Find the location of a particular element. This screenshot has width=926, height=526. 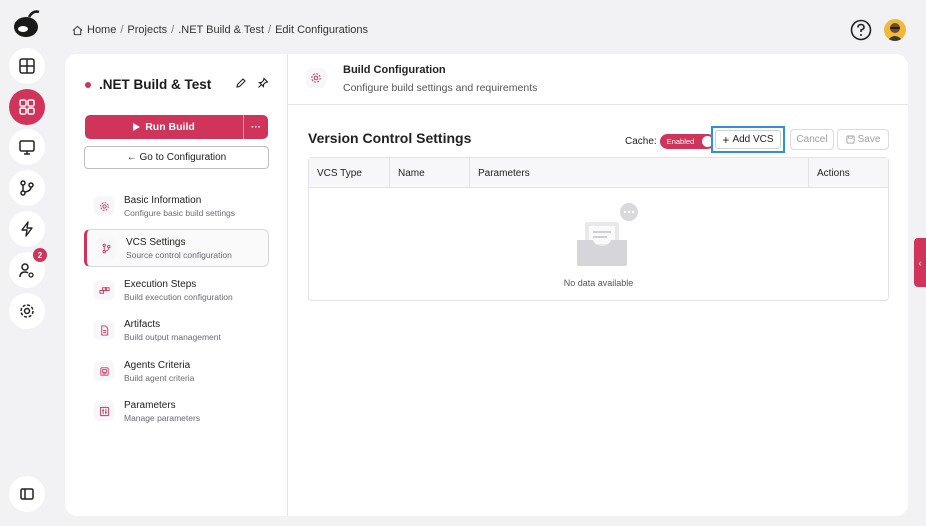

cancel-button: Cancel is located at coordinates (812, 139).